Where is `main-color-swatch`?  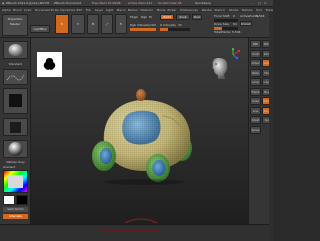
main-color-swatch is located at coordinates (9, 200).